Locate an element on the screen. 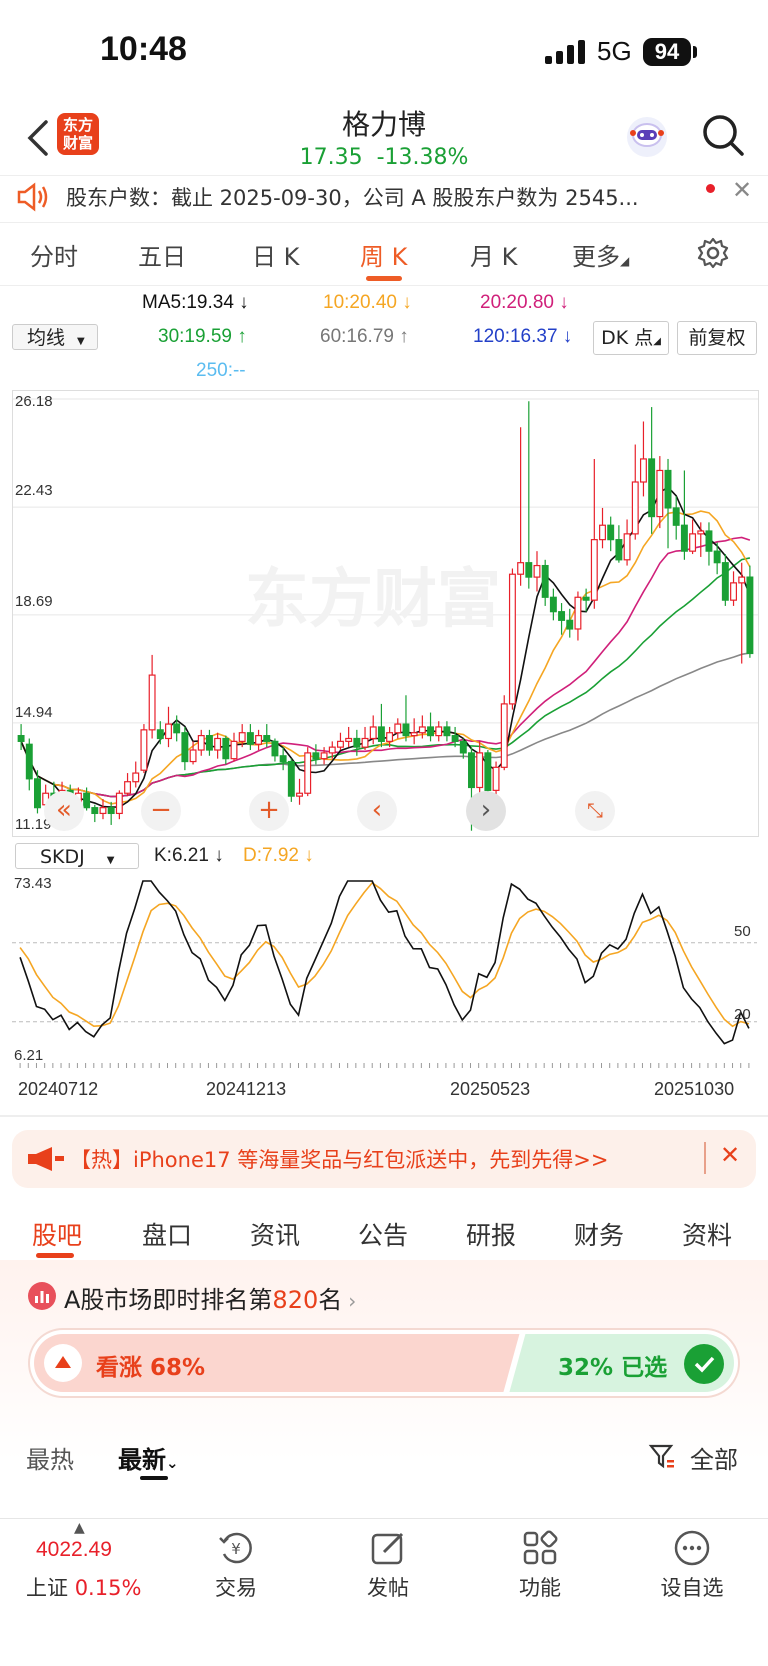 Image resolution: width=768 pixels, height=1666 pixels. tab-finance: 财务 is located at coordinates (599, 1234).